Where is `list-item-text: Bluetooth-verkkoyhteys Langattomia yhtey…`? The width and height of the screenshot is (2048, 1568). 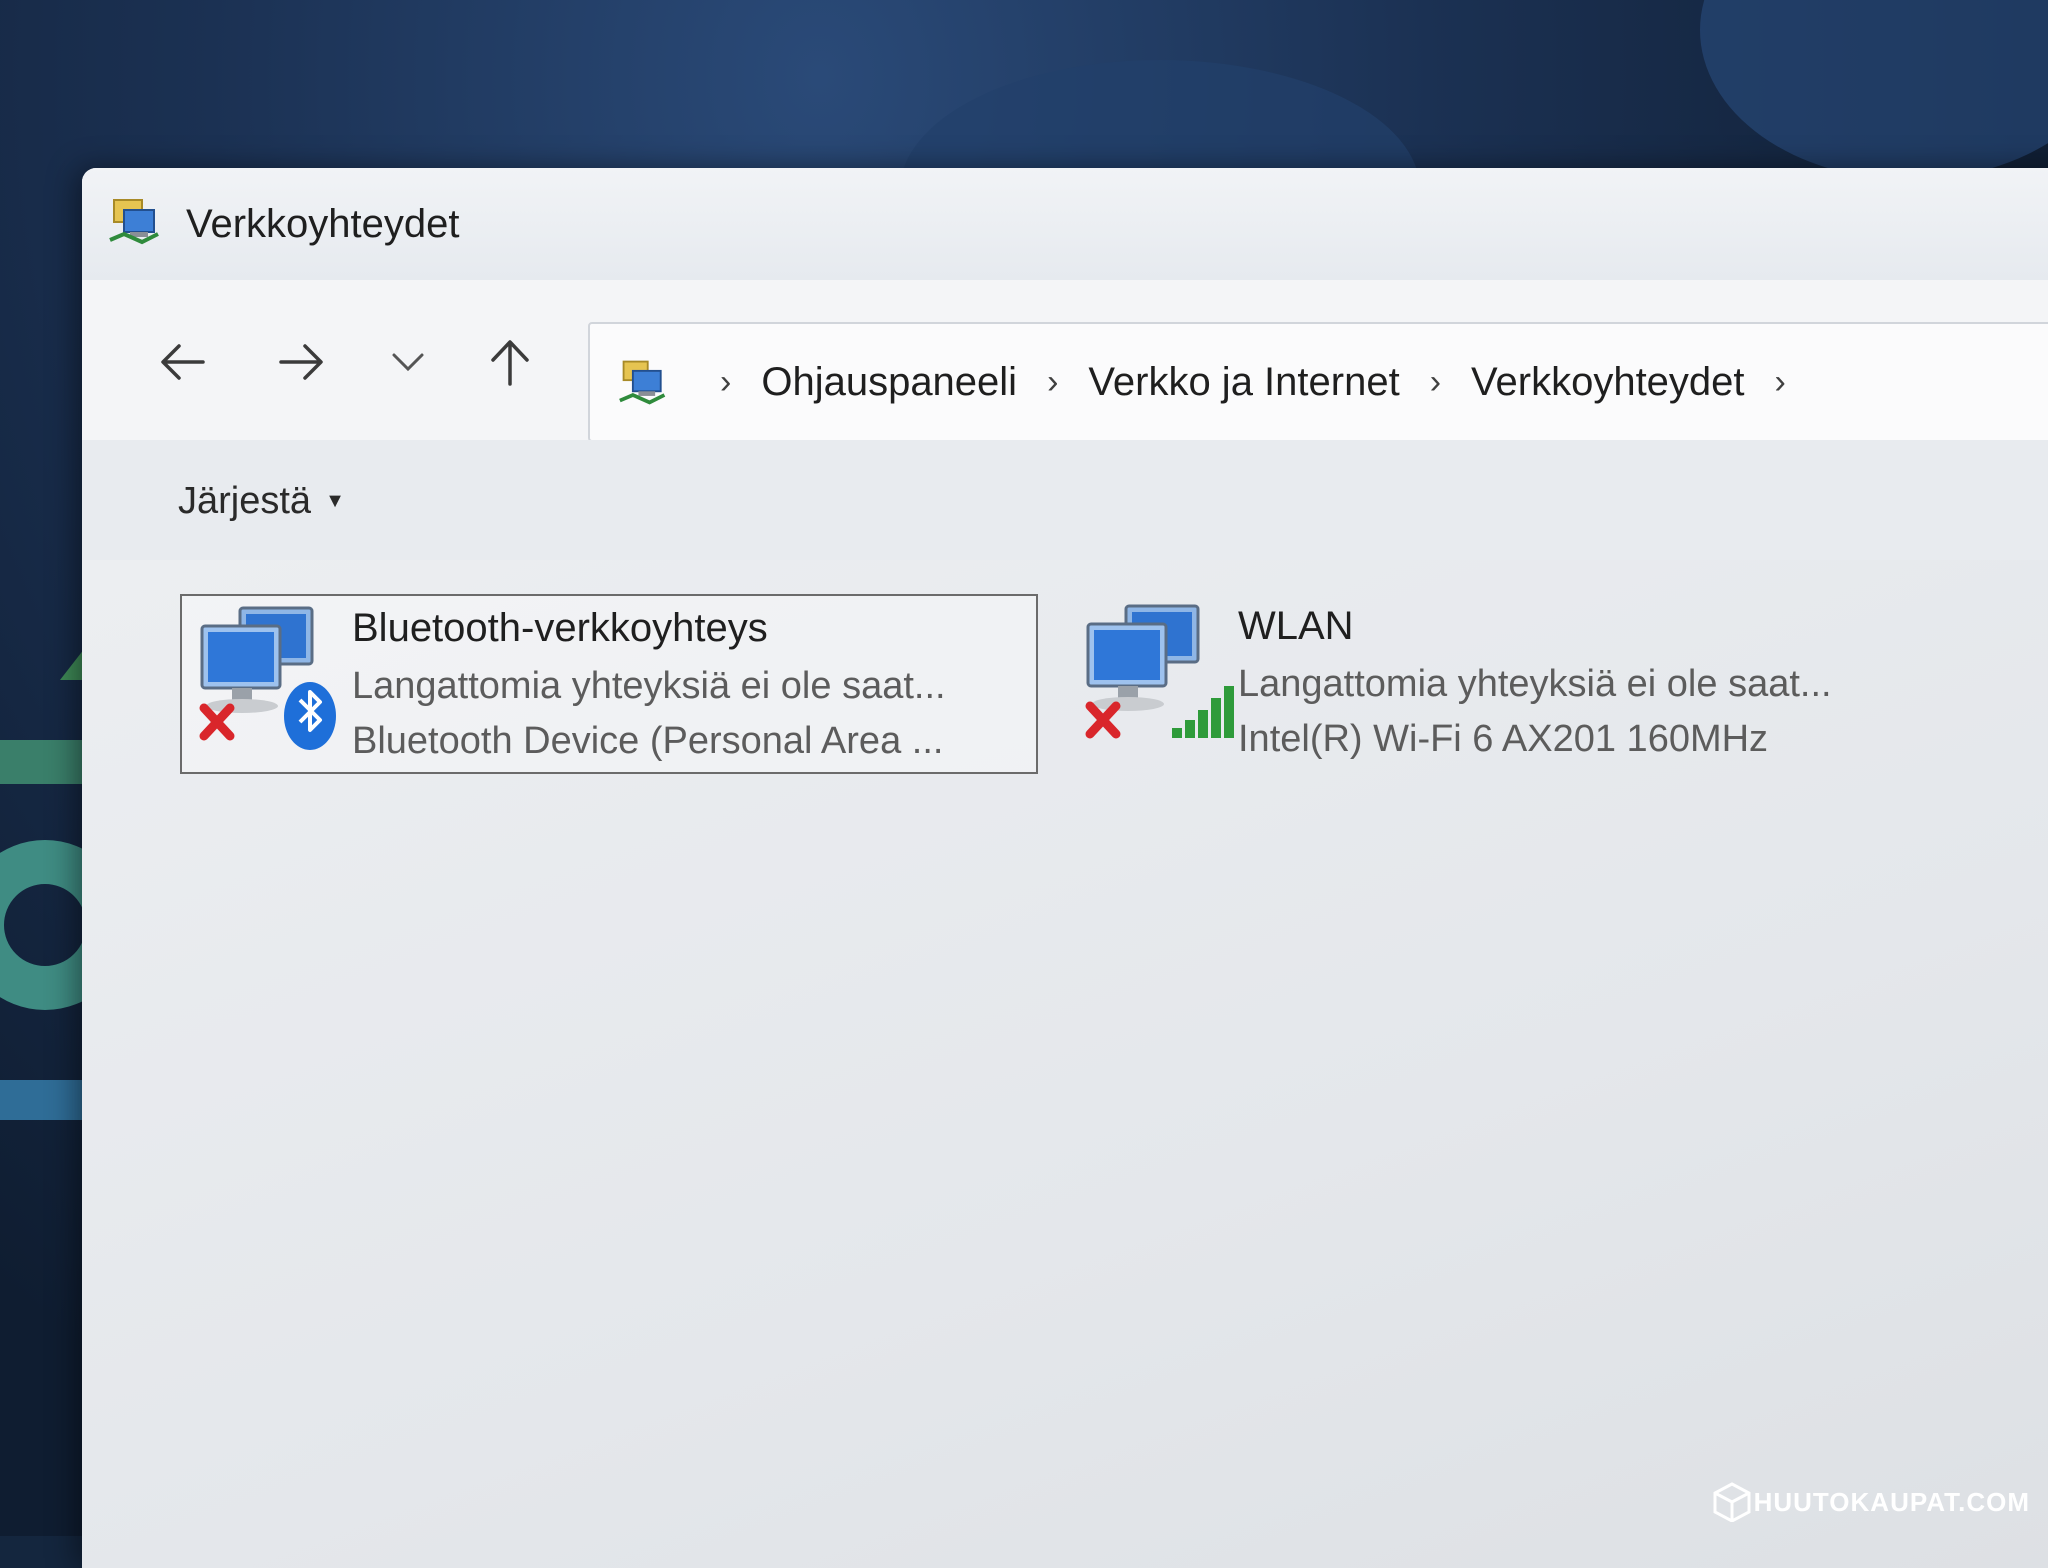 list-item-text: Bluetooth-verkkoyhteys Langattomia yhtey… is located at coordinates (649, 684).